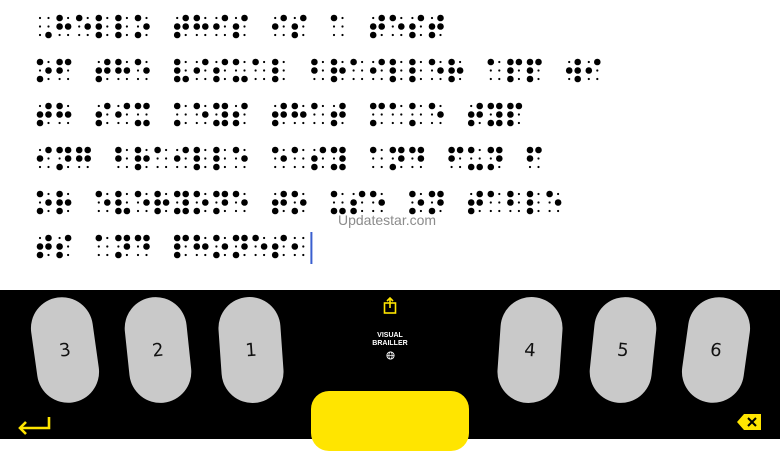 Image resolution: width=780 pixels, height=451 pixels. Describe the element at coordinates (390, 306) in the screenshot. I see `share-icon` at that location.